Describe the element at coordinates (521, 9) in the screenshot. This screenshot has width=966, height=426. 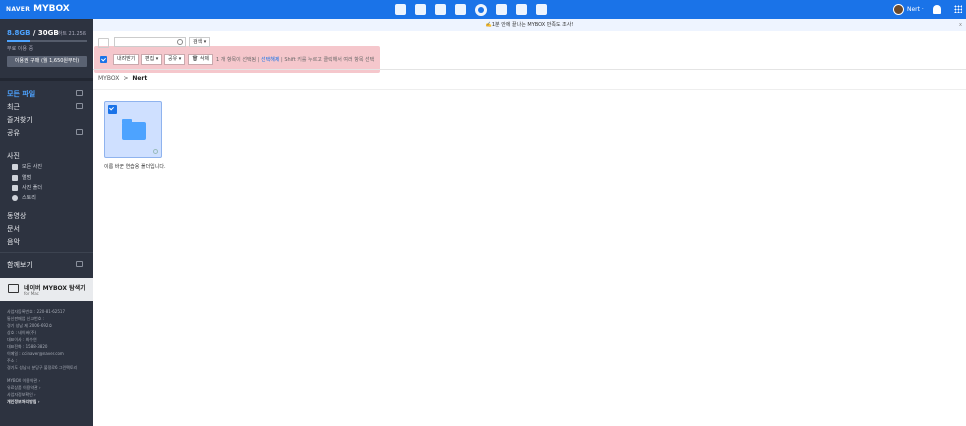
I see `mail-icon` at that location.